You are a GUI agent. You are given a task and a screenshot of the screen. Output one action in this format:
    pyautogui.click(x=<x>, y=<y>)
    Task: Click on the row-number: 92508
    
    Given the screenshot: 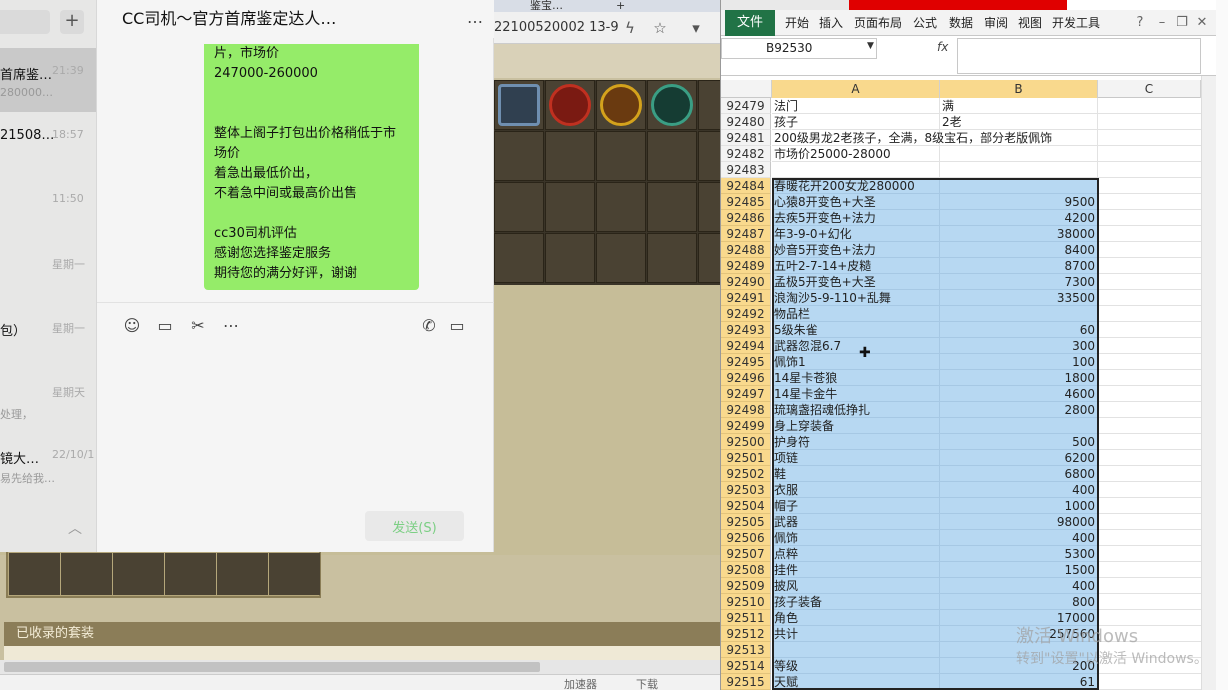 What is the action you would take?
    pyautogui.click(x=746, y=570)
    